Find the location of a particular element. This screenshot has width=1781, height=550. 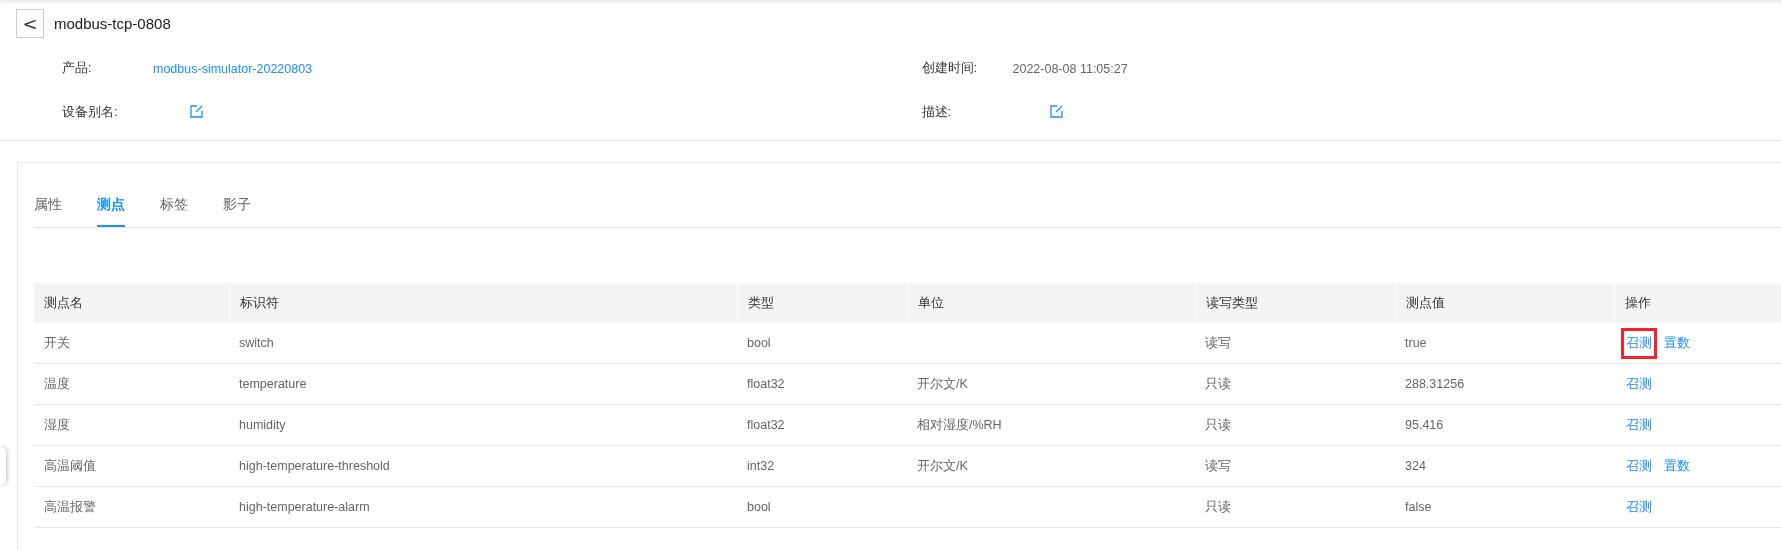

field-value: 2022-08-08 11:05:27 is located at coordinates (1070, 69).